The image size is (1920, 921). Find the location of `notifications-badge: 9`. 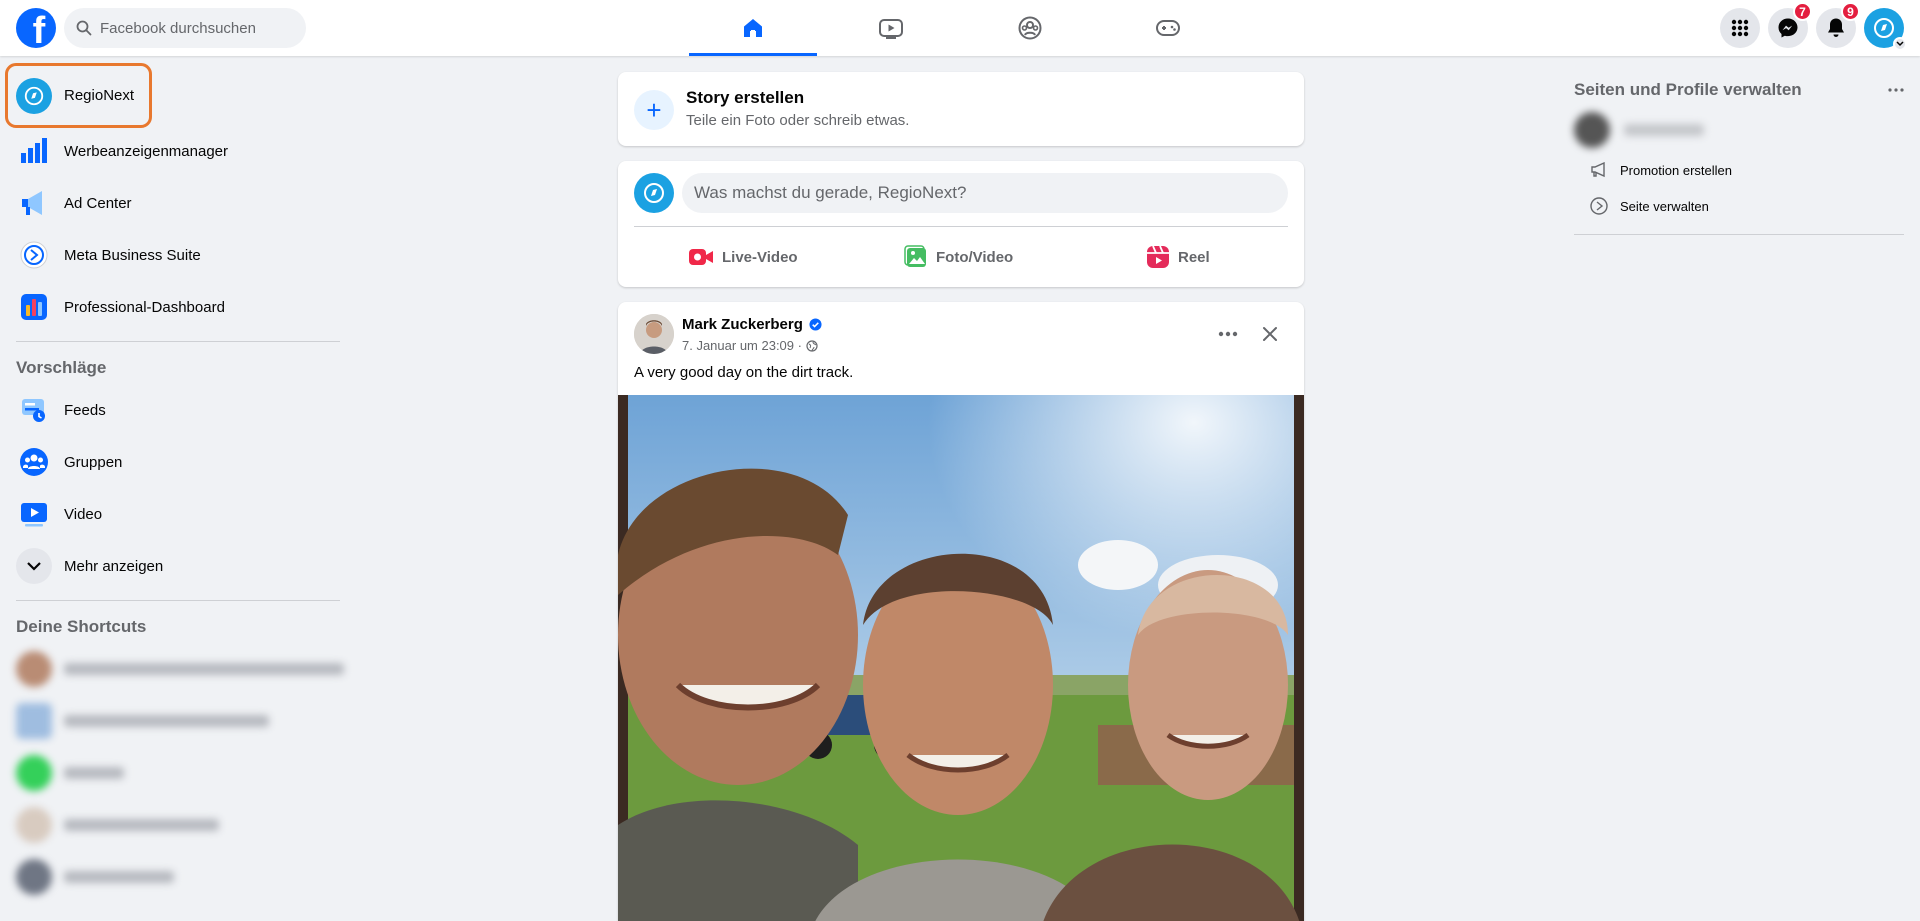

notifications-badge: 9 is located at coordinates (1850, 11).